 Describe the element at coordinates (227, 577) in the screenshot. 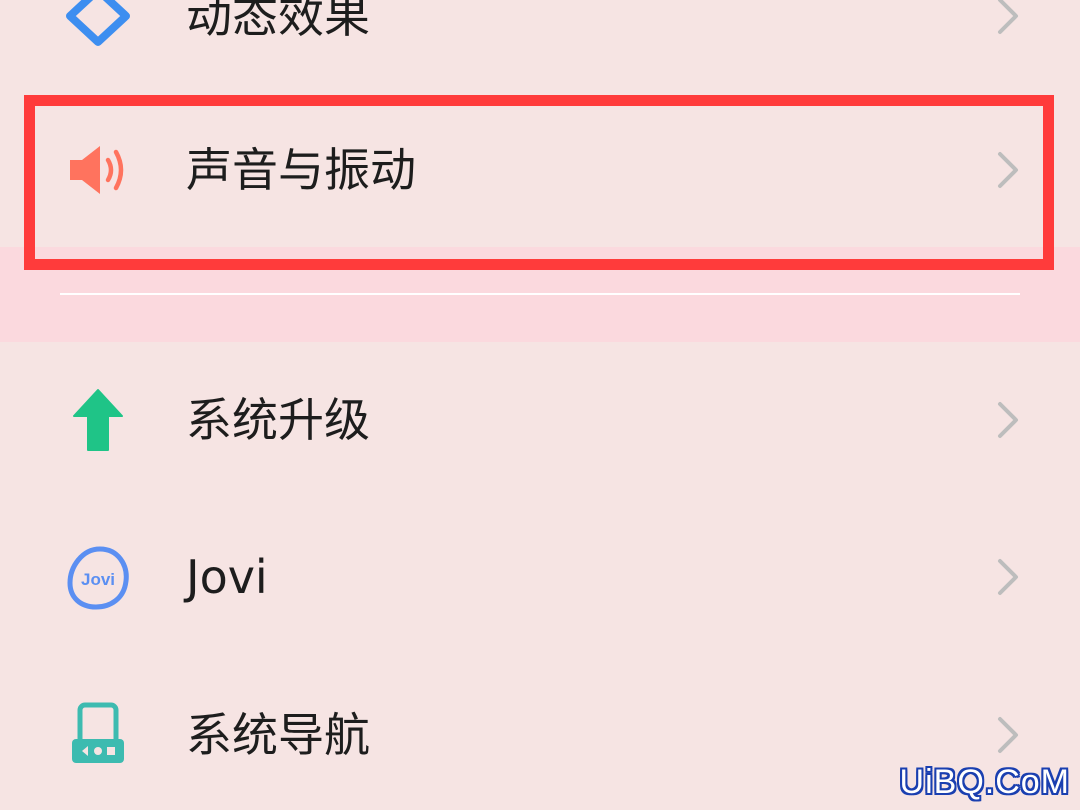

I see `settings-item-label: Jovi` at that location.